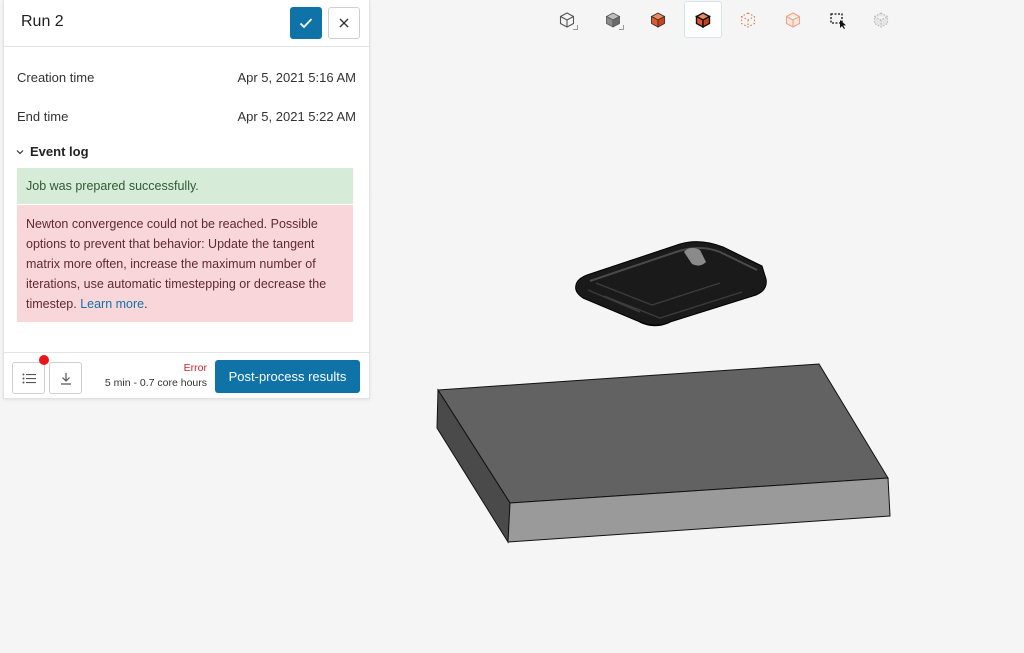 The image size is (1024, 653). What do you see at coordinates (512, 20) in the screenshot?
I see `view-toolbar` at bounding box center [512, 20].